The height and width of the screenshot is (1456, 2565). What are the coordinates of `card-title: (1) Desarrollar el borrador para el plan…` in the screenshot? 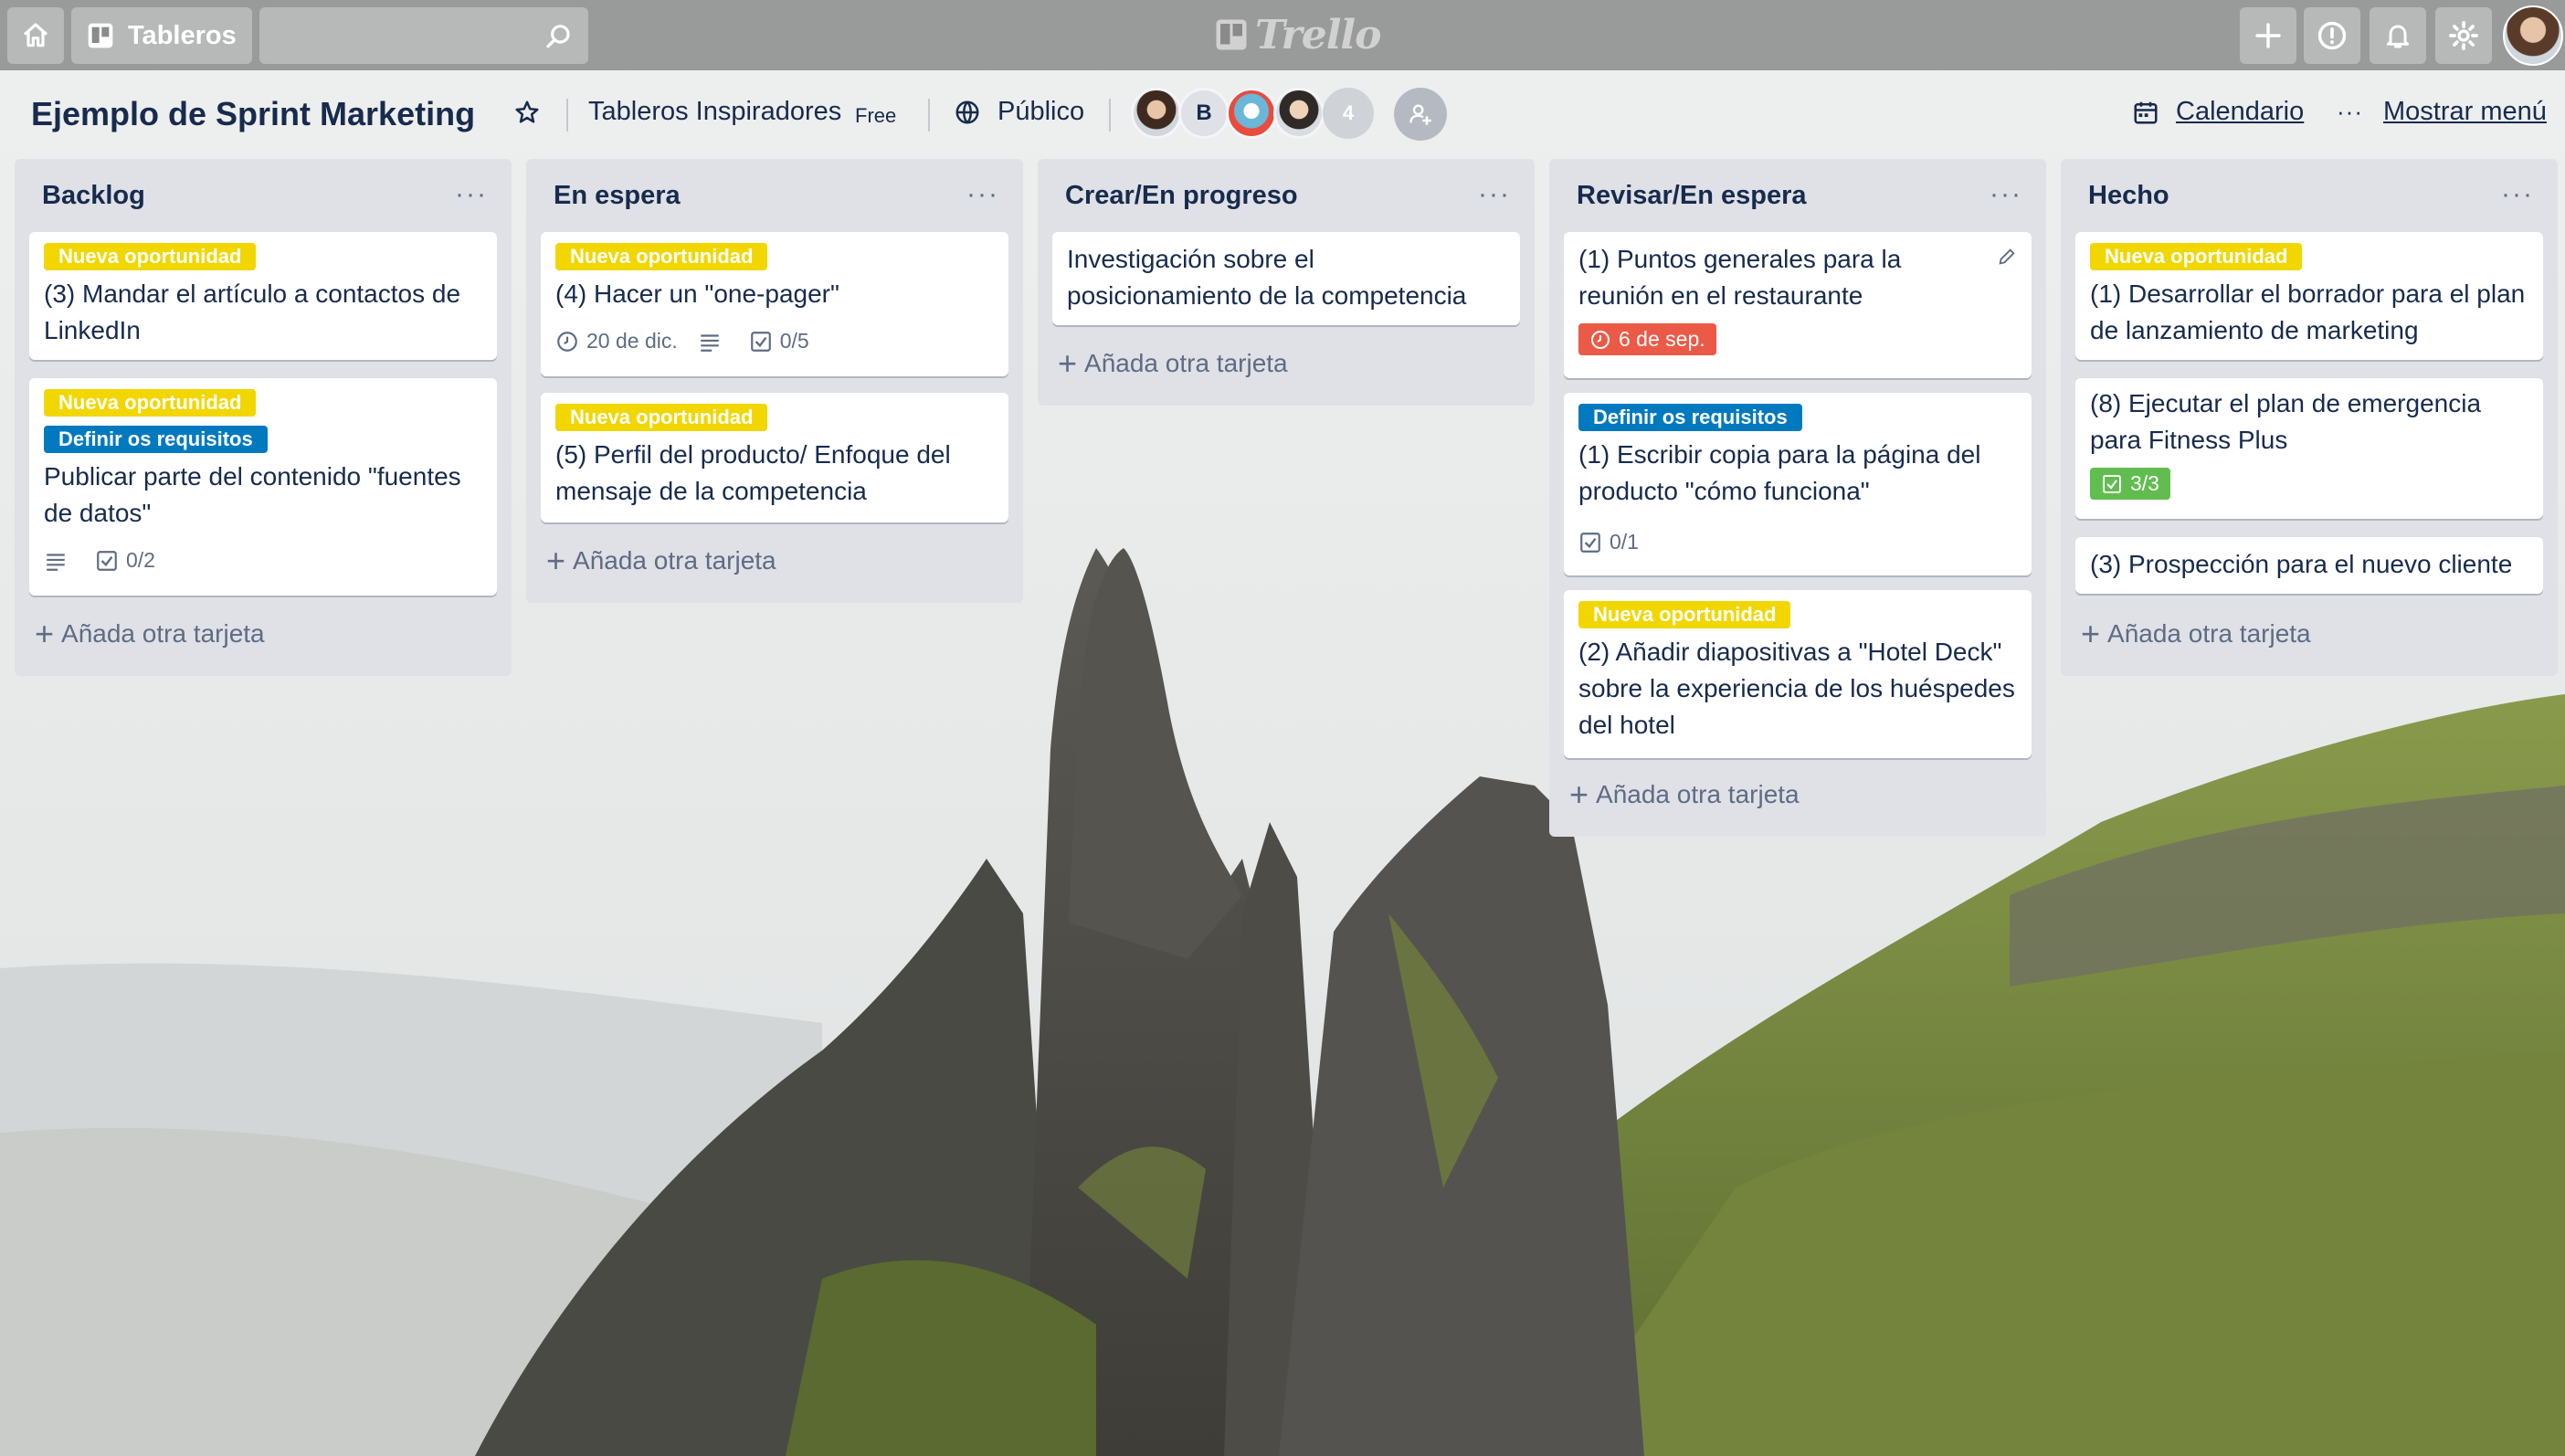 It's located at (2308, 312).